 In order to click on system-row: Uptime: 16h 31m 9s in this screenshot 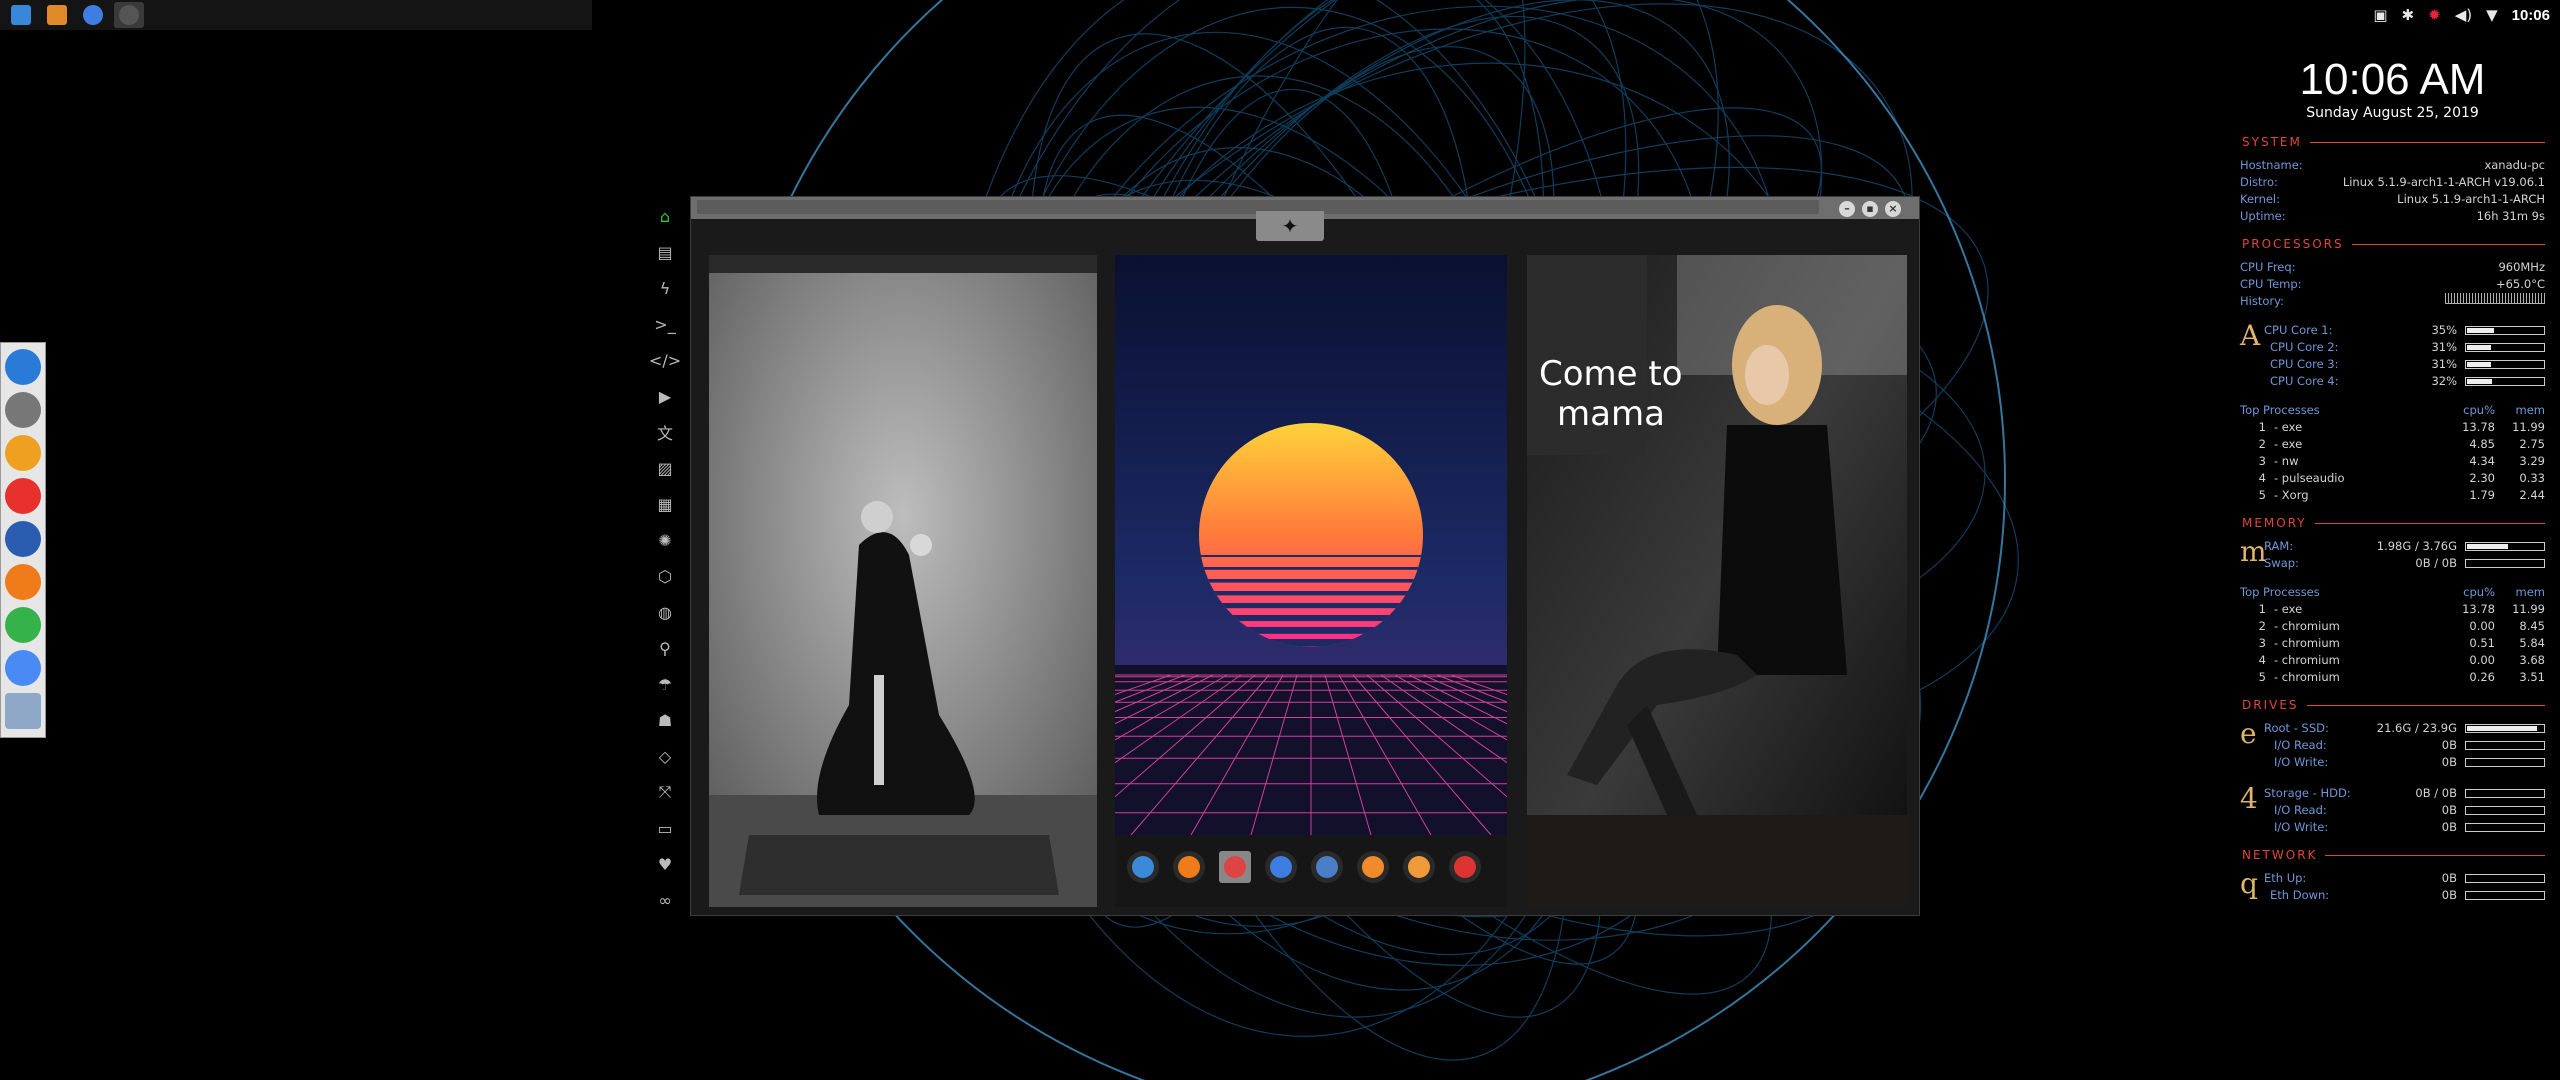, I will do `click(2392, 216)`.